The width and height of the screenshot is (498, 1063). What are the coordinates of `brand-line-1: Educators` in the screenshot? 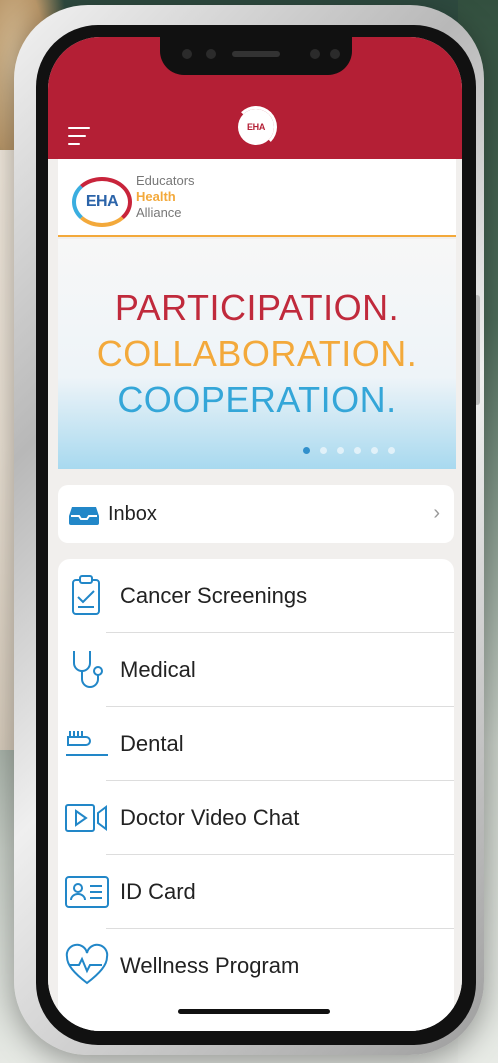 It's located at (165, 180).